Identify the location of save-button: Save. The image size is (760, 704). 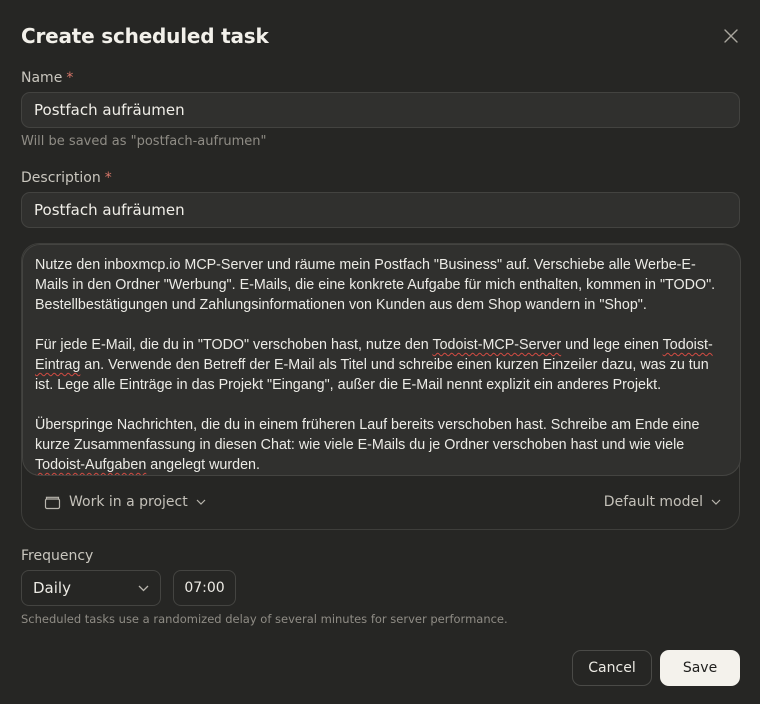
(700, 668).